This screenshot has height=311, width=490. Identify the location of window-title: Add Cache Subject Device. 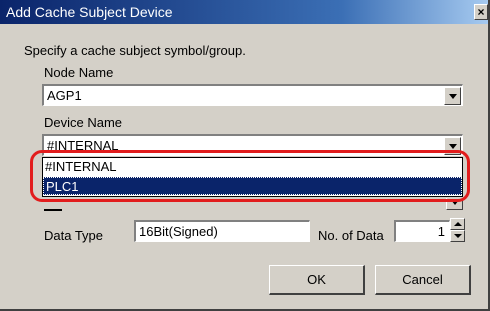
(89, 12).